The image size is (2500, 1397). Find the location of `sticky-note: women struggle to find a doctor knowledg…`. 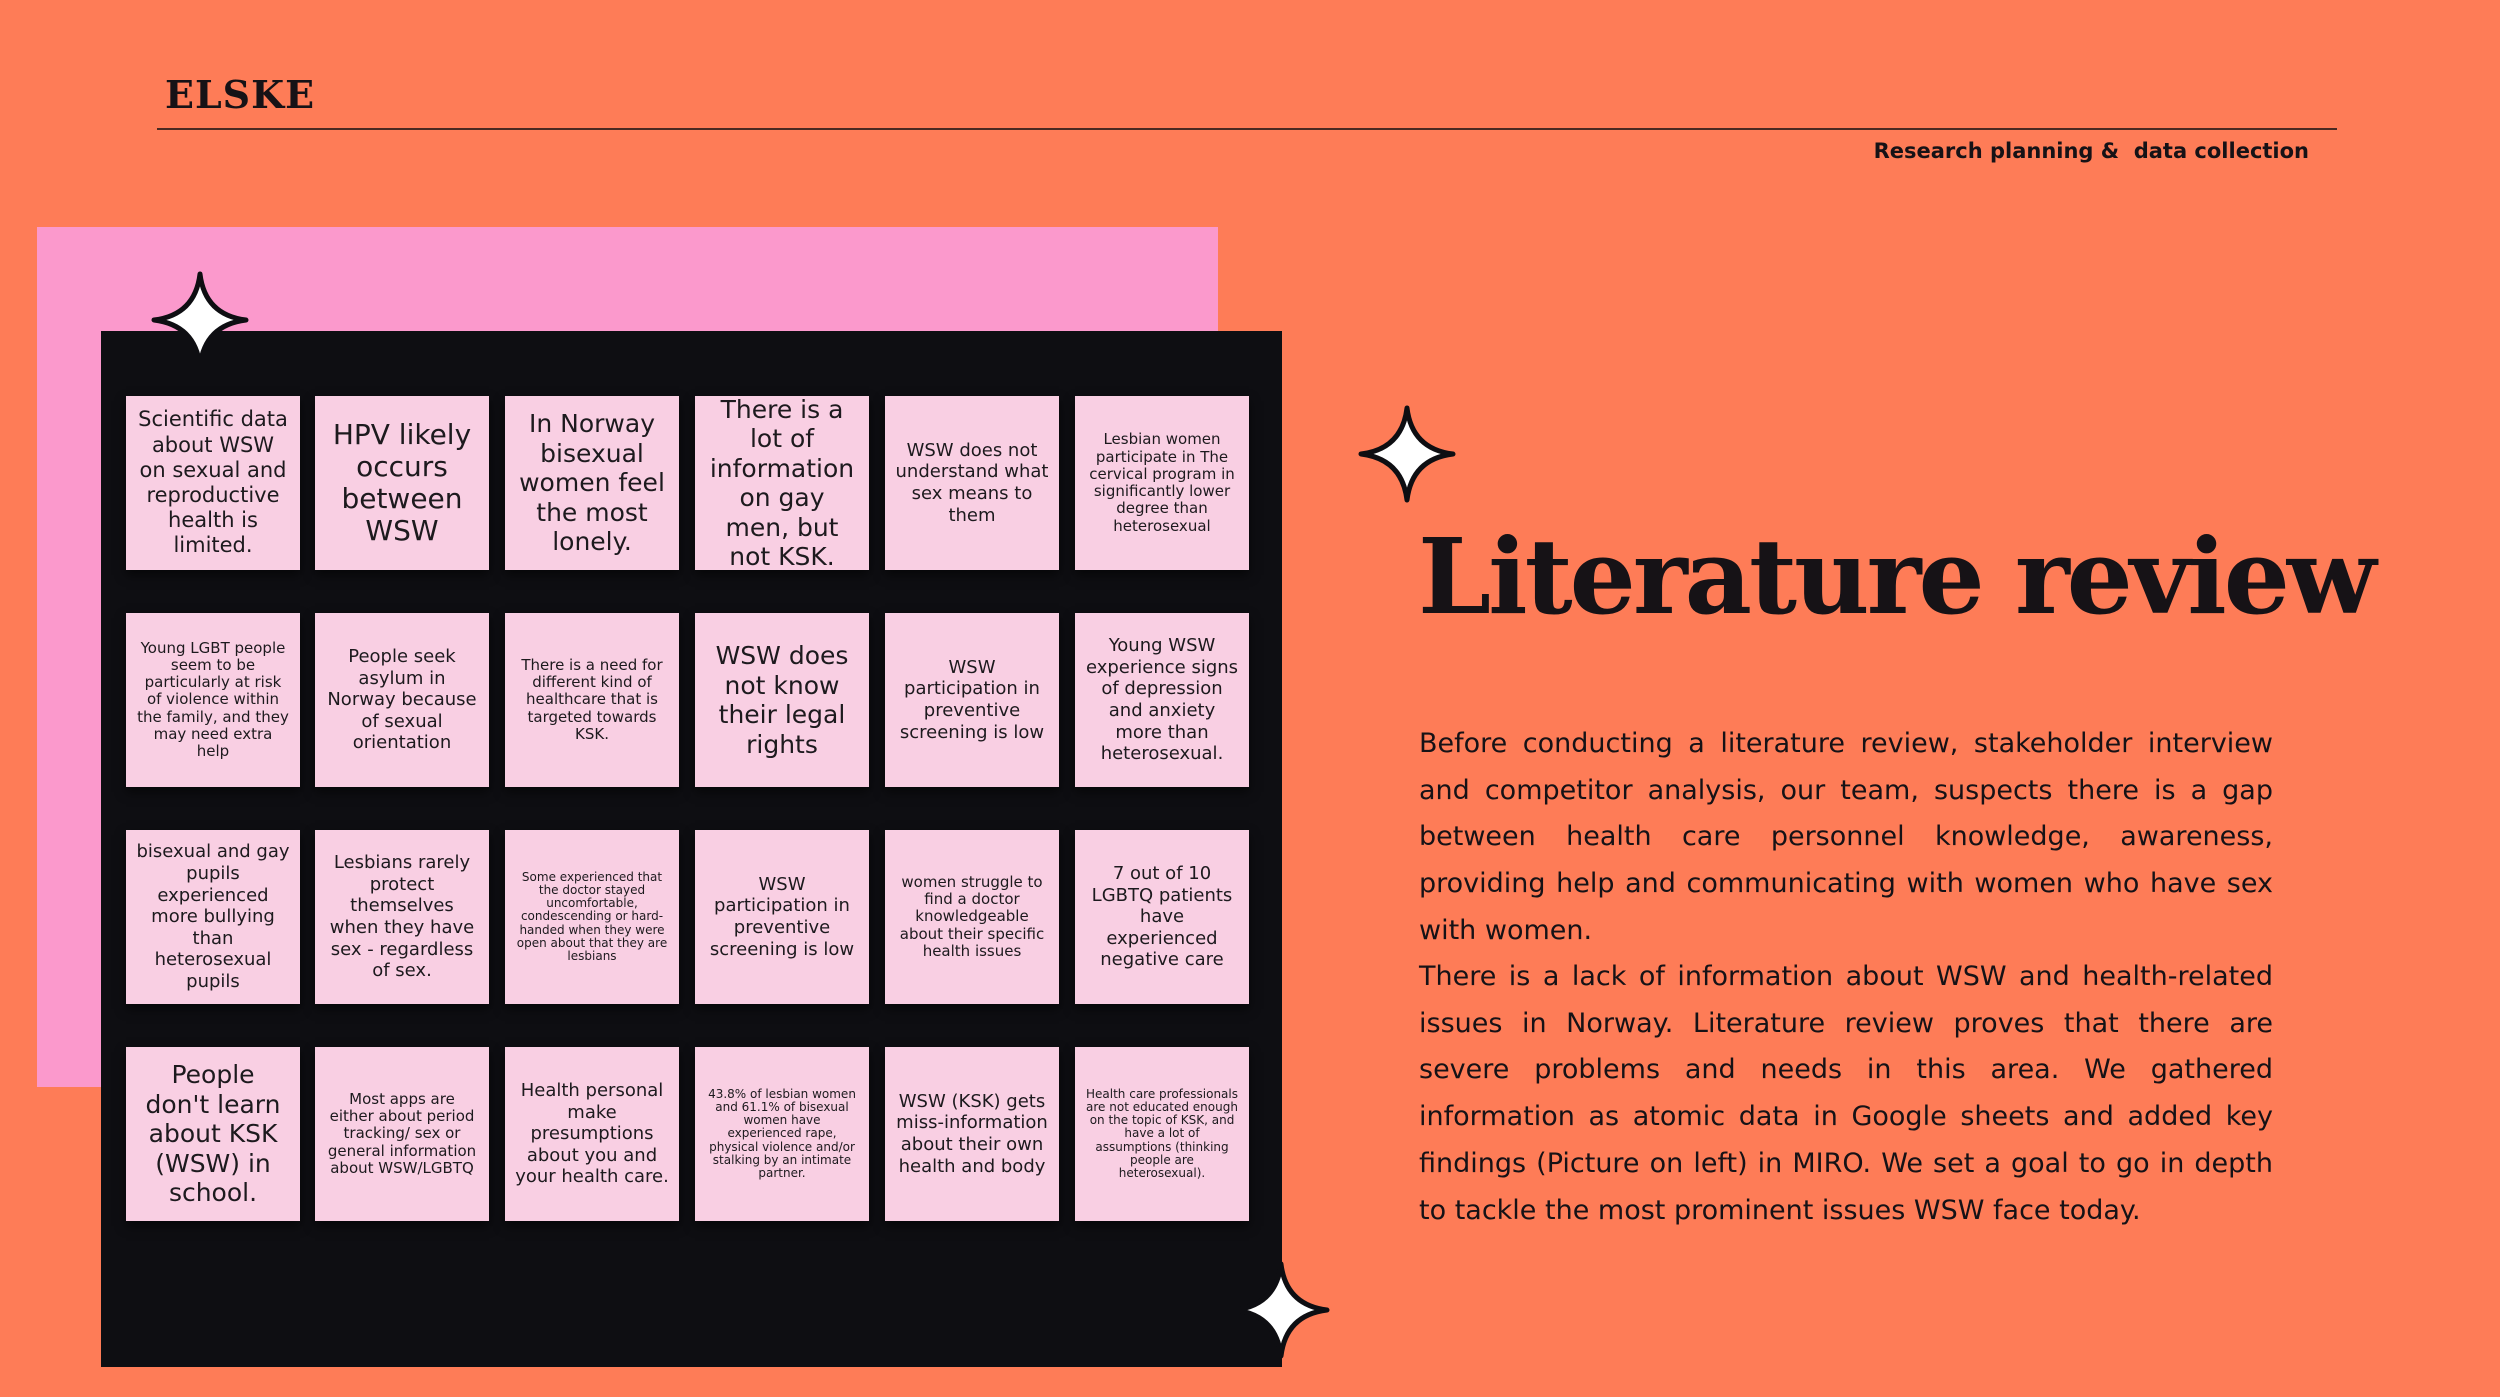

sticky-note: women struggle to find a doctor knowledg… is located at coordinates (972, 917).